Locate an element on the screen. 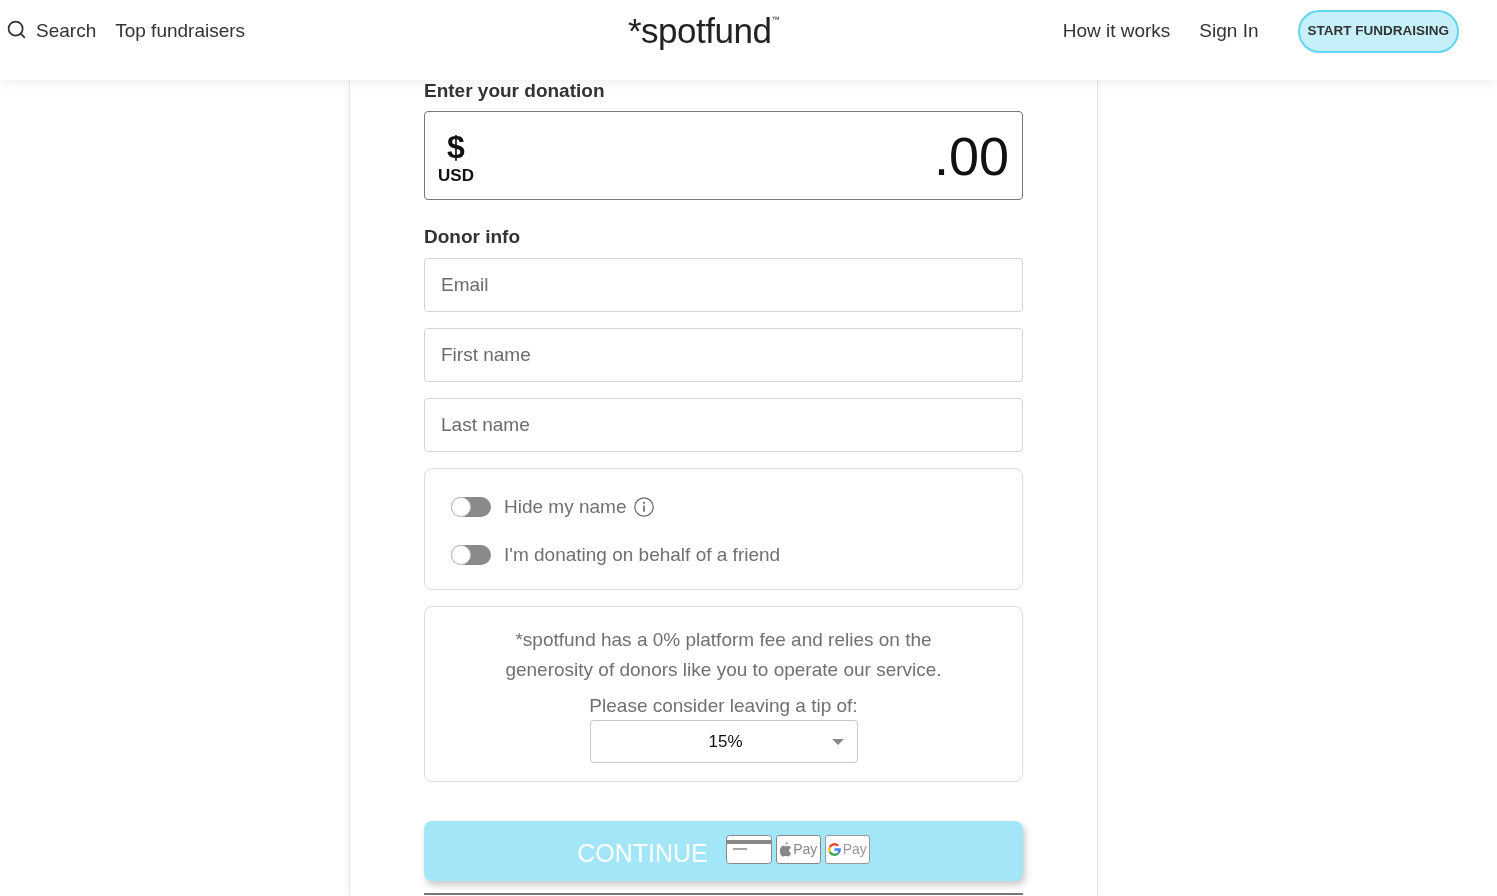  search-link: Search is located at coordinates (51, 31).